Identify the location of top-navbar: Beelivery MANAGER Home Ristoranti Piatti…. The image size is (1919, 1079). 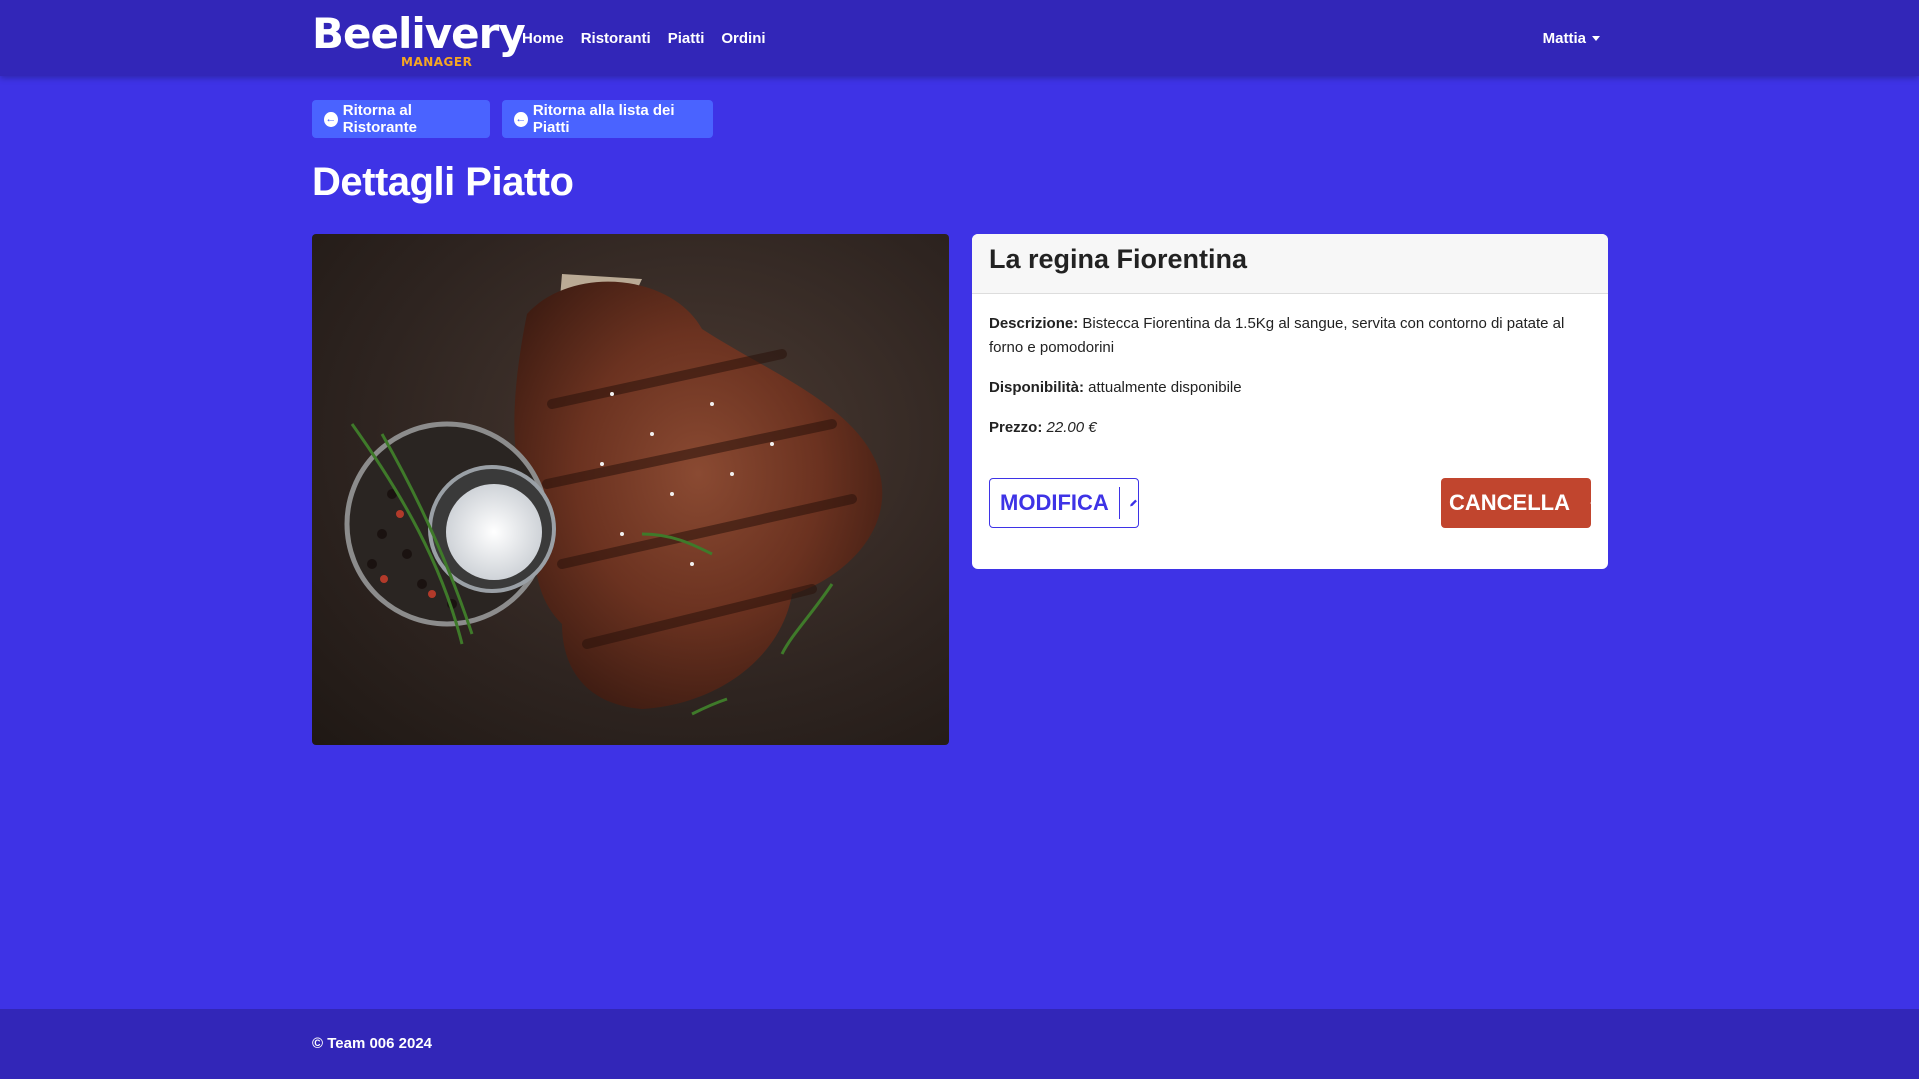
(959, 38).